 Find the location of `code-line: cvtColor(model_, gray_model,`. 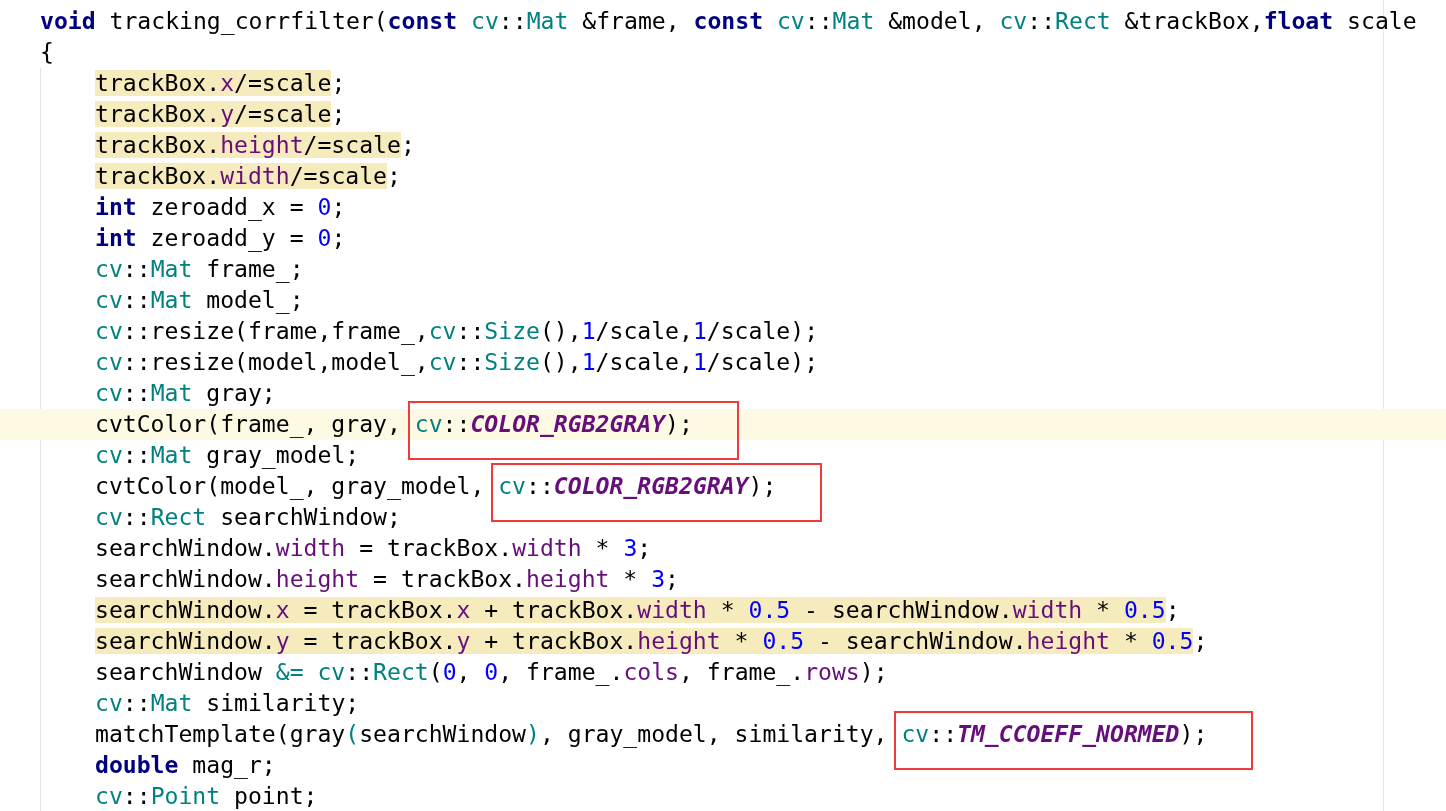

code-line: cvtColor(model_, gray_model, is located at coordinates (290, 487).